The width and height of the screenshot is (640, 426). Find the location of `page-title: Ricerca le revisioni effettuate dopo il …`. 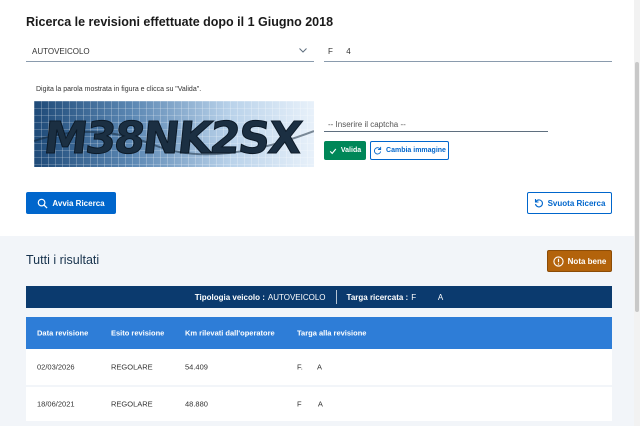

page-title: Ricerca le revisioni effettuate dopo il … is located at coordinates (180, 22).